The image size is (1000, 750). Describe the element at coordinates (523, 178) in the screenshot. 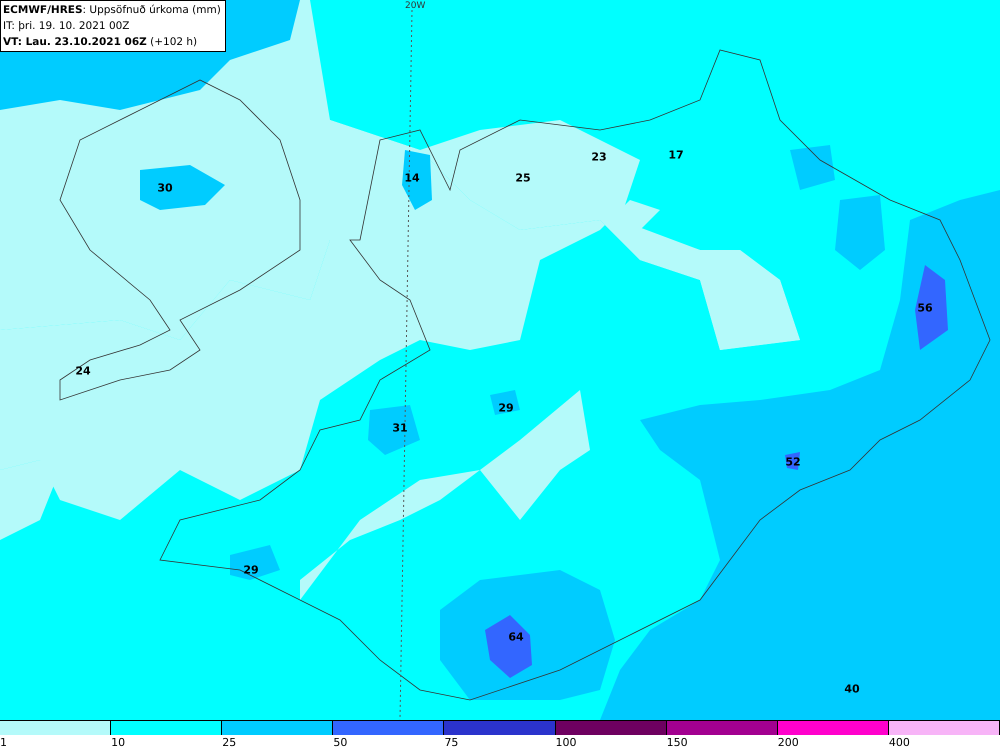

I see `value-label: 25` at that location.